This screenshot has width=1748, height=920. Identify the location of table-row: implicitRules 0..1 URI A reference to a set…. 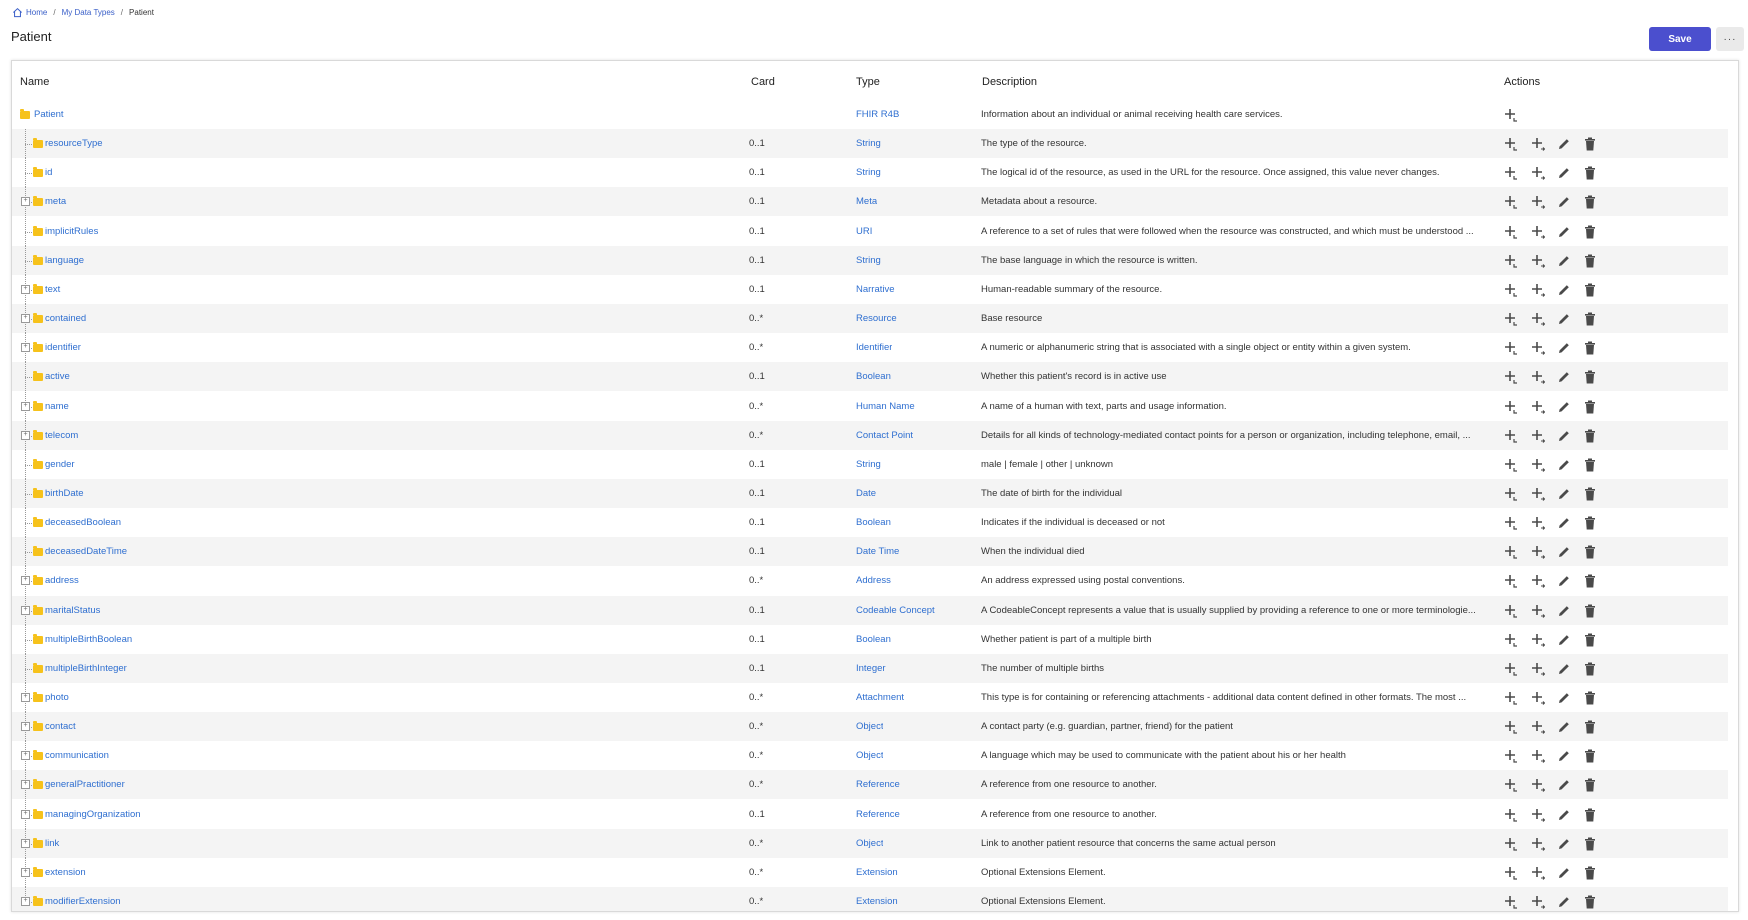
(870, 231).